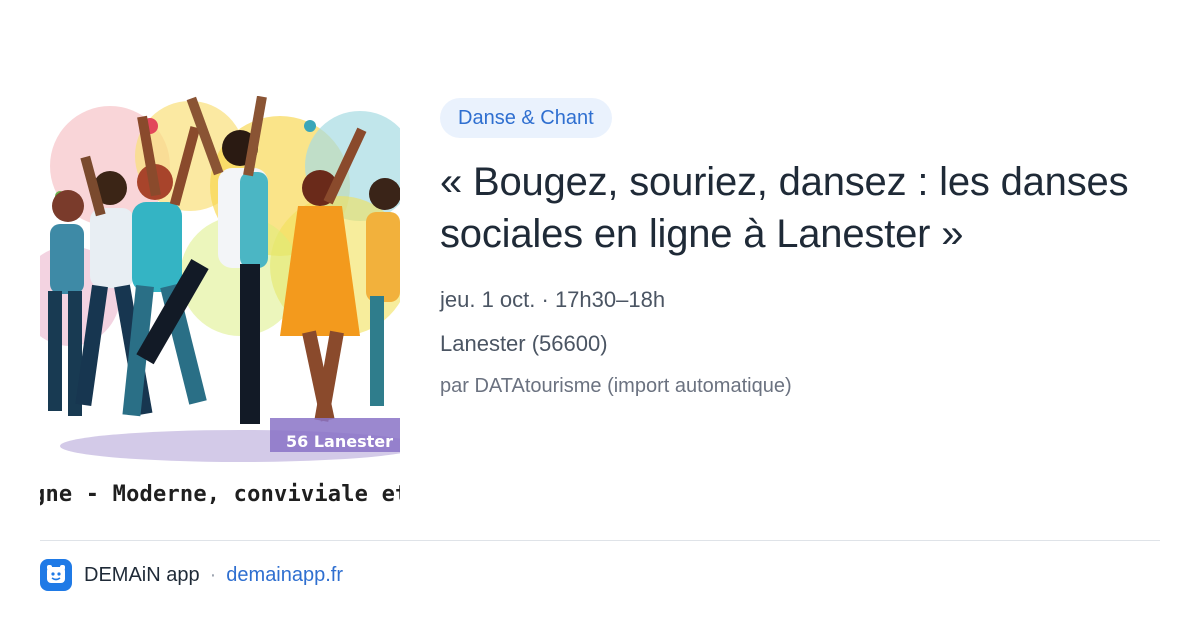 The image size is (1200, 630). Describe the element at coordinates (526, 118) in the screenshot. I see `category-badge: Danse & Chant` at that location.